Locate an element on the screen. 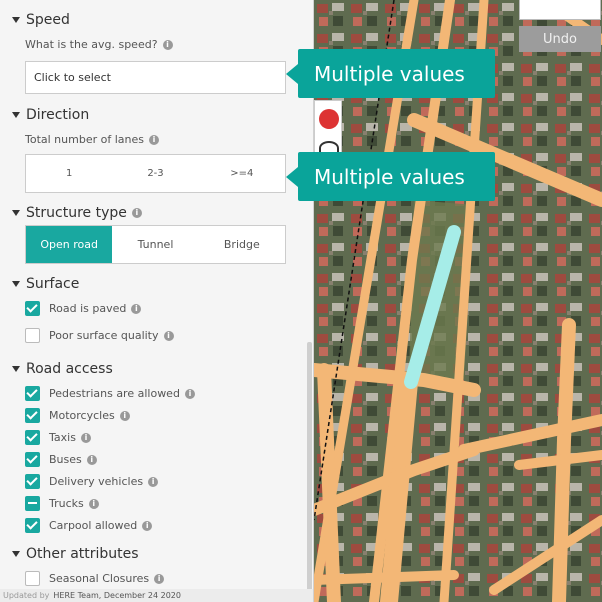 The width and height of the screenshot is (602, 602). checkbox-poor-surface: Poor surface quality i is located at coordinates (99, 335).